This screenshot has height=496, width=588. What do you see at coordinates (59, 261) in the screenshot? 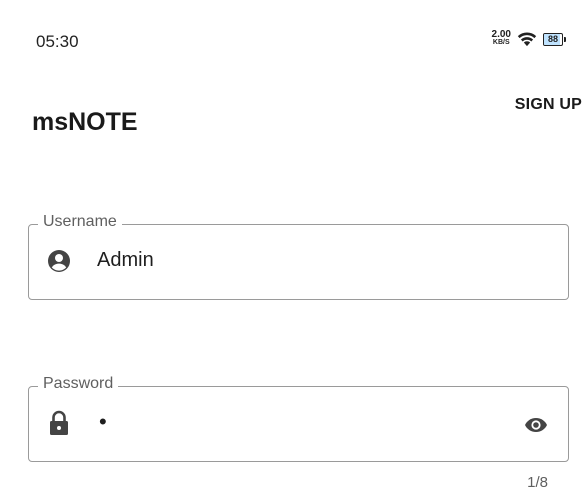
I see `account-circle-icon` at bounding box center [59, 261].